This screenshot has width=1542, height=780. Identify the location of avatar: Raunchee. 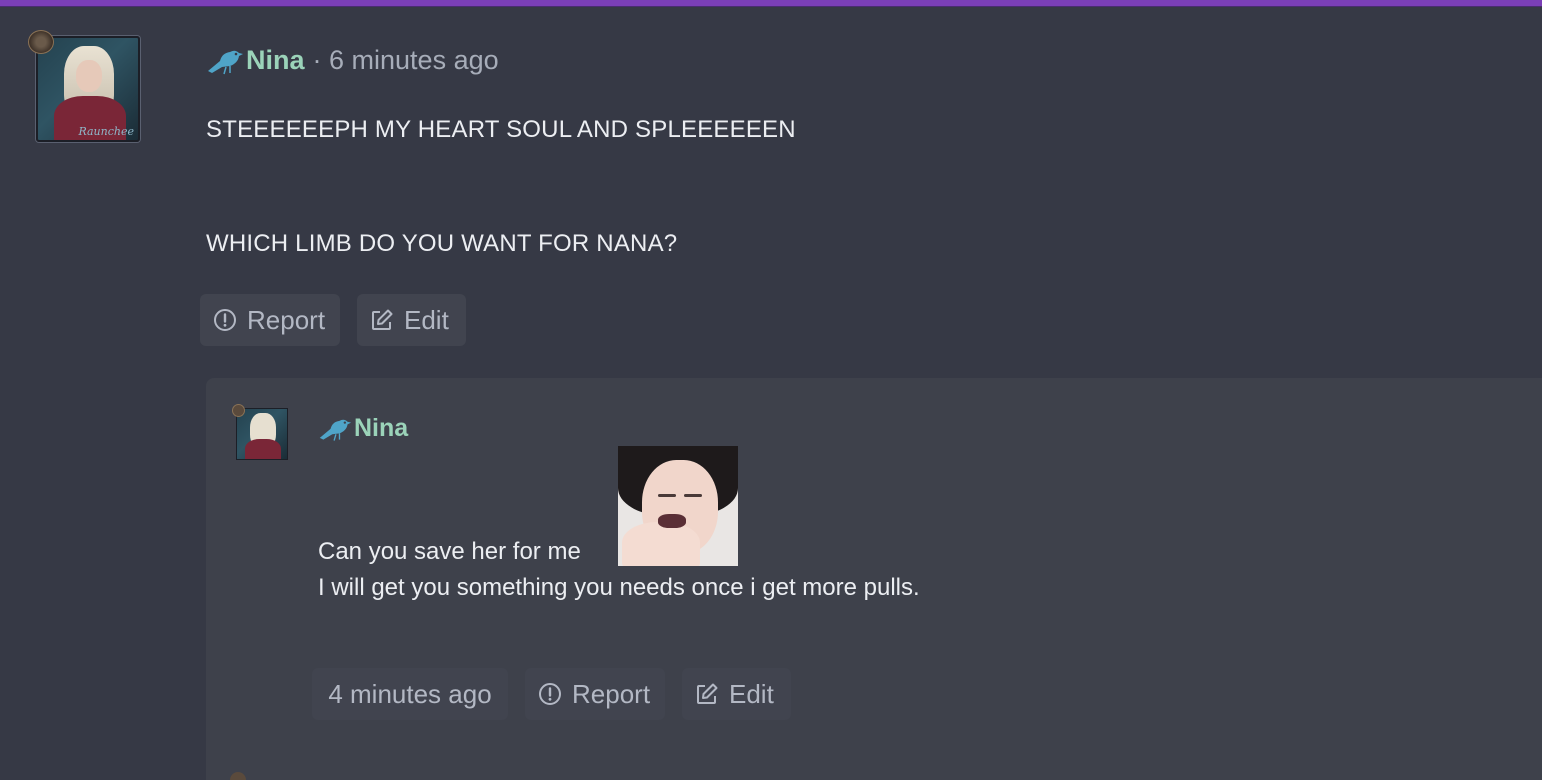
(88, 89).